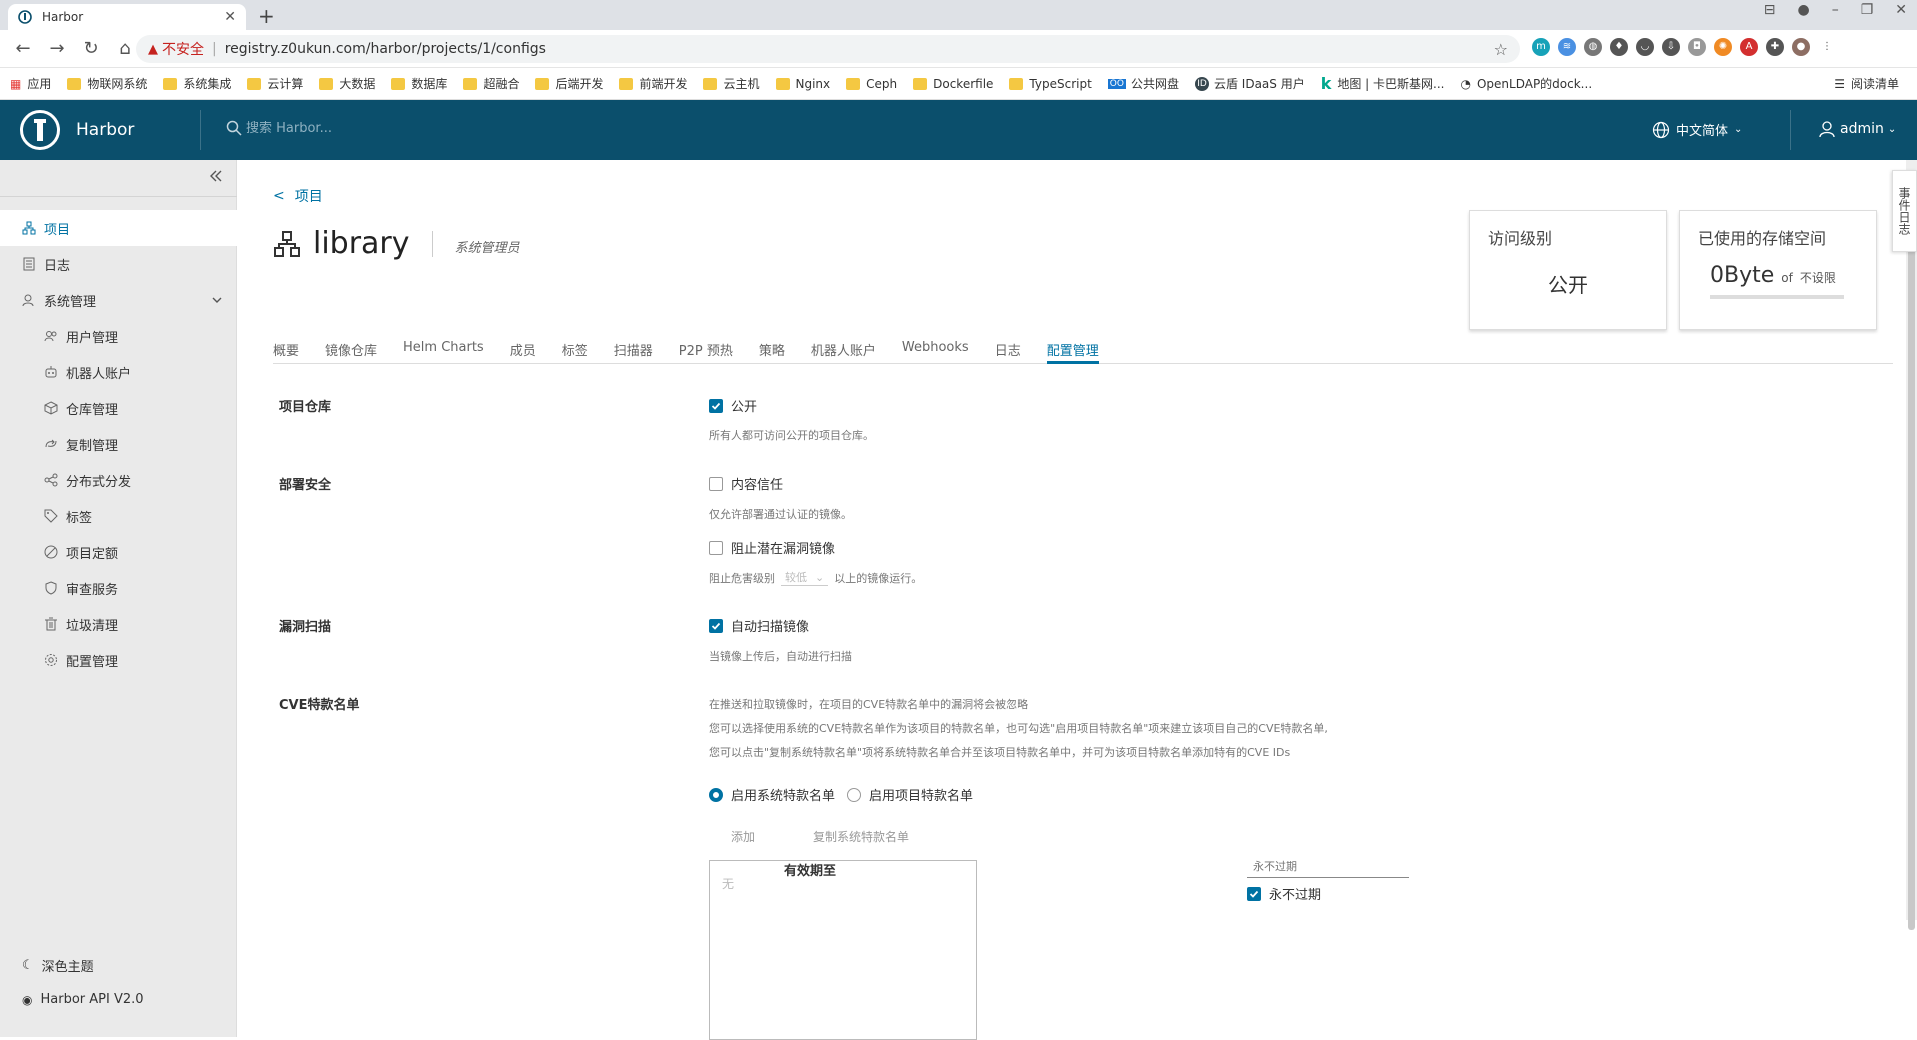 This screenshot has height=1040, width=1917. I want to click on bookmark-apps: ▦ 应用, so click(30, 83).